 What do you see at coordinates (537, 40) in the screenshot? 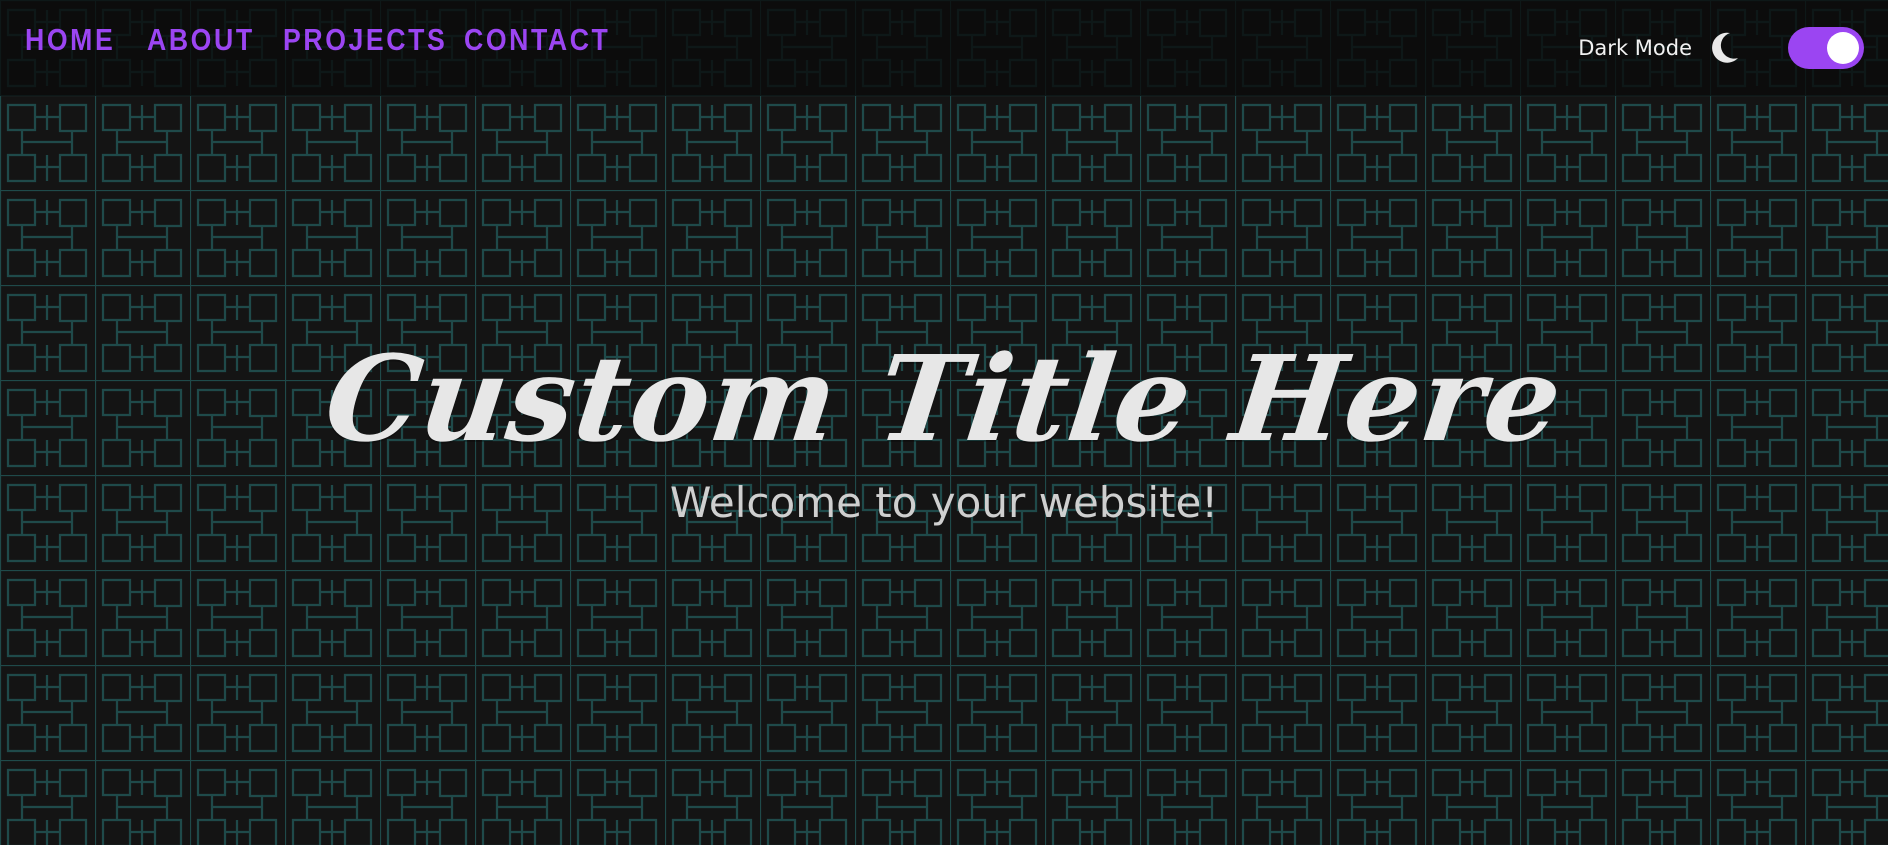
I see `nav-contact-link: CONTACT` at bounding box center [537, 40].